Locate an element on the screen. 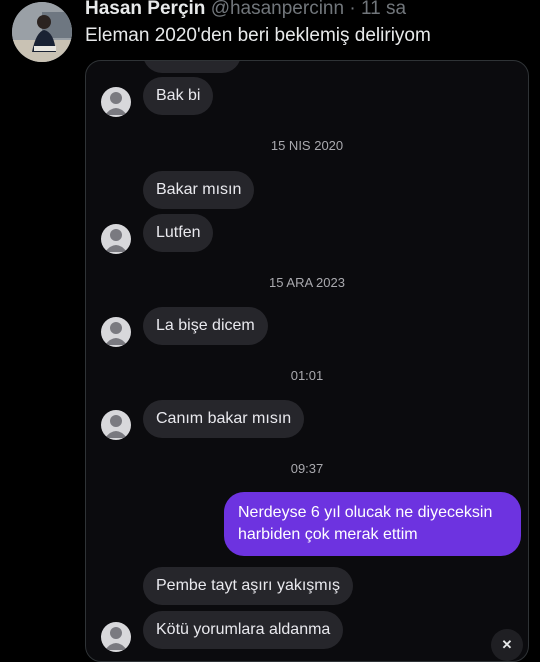  message-bubble: La bişe dicem is located at coordinates (205, 326).